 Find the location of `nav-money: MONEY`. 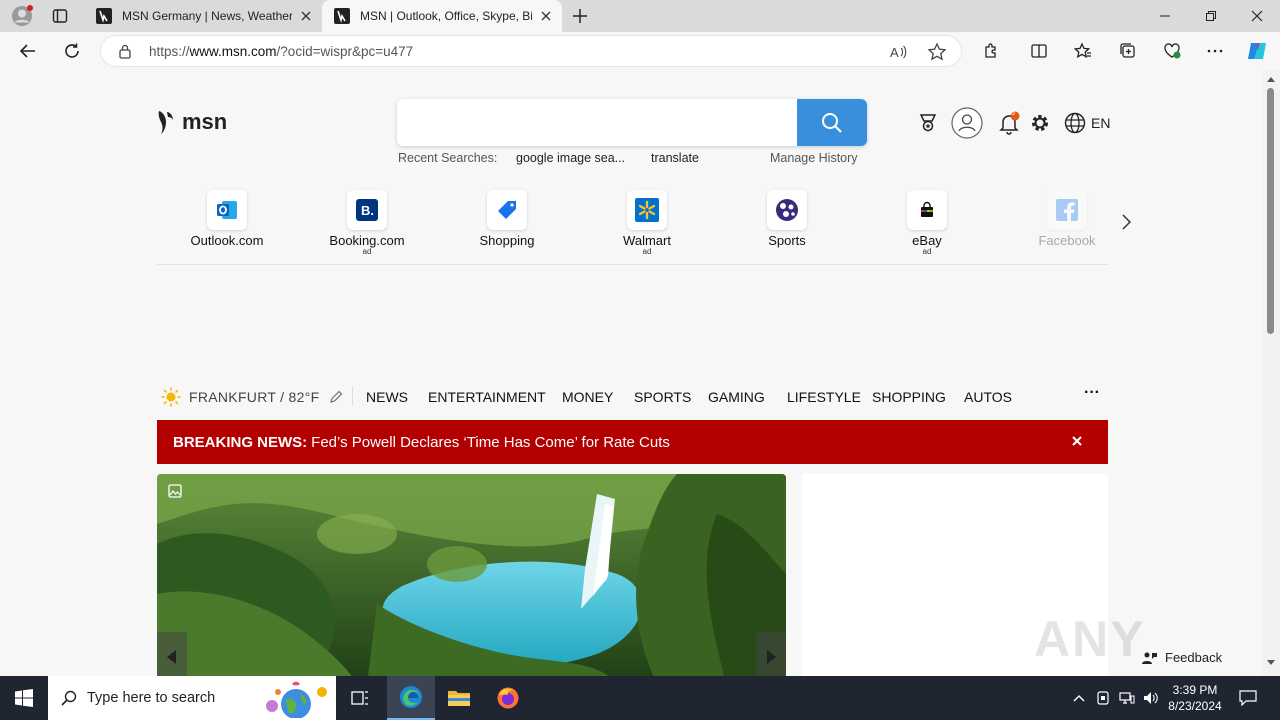

nav-money: MONEY is located at coordinates (587, 397).